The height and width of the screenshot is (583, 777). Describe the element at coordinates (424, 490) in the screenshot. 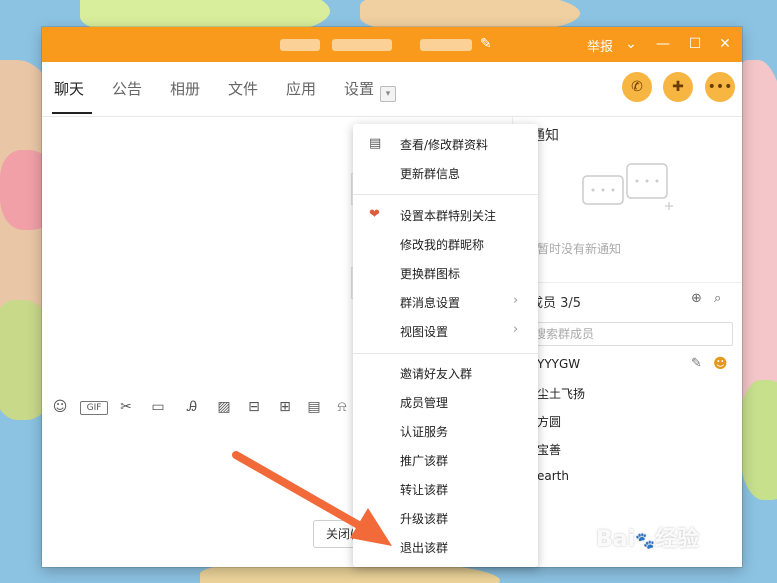

I see `menu-item-label: 转让该群` at that location.